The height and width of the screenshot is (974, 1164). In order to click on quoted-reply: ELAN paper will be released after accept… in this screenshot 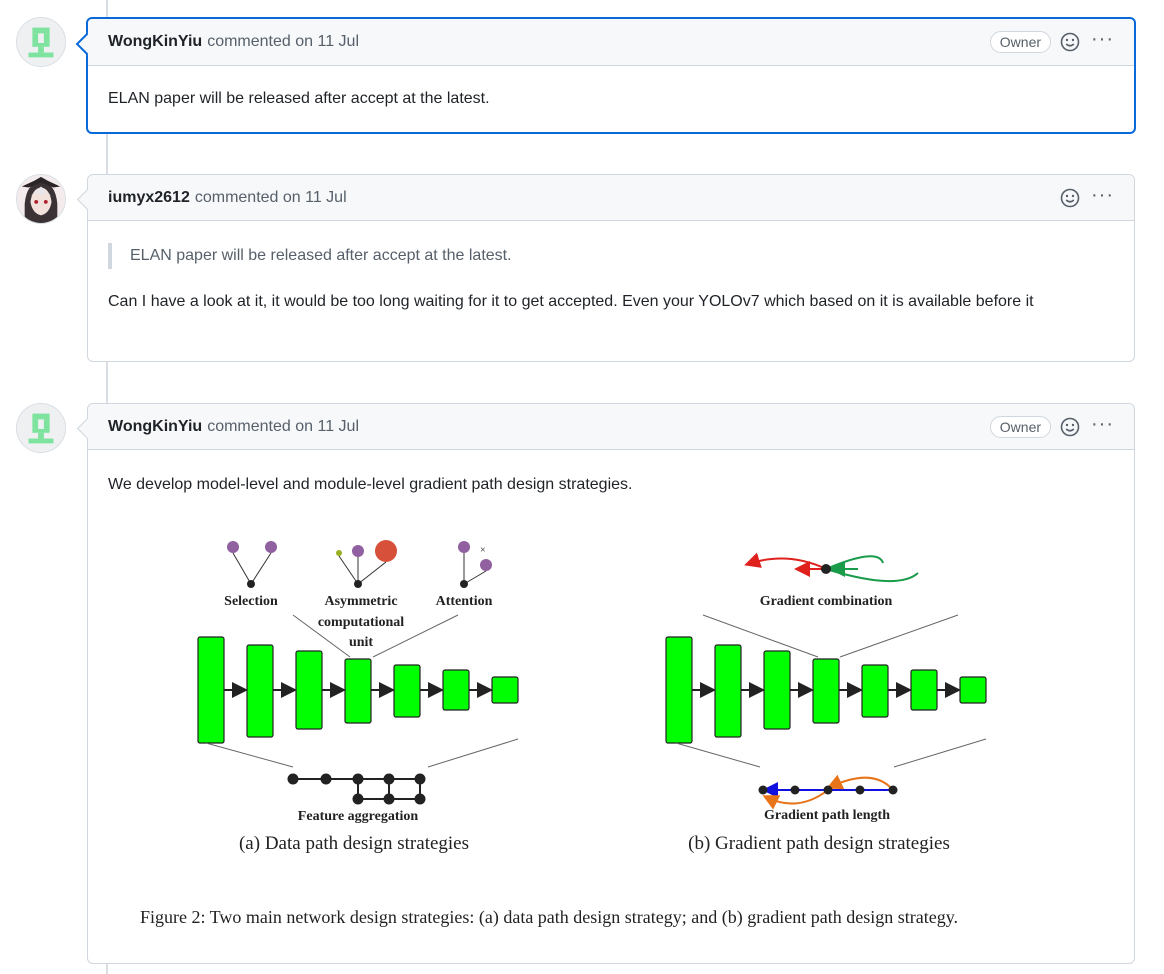, I will do `click(611, 256)`.